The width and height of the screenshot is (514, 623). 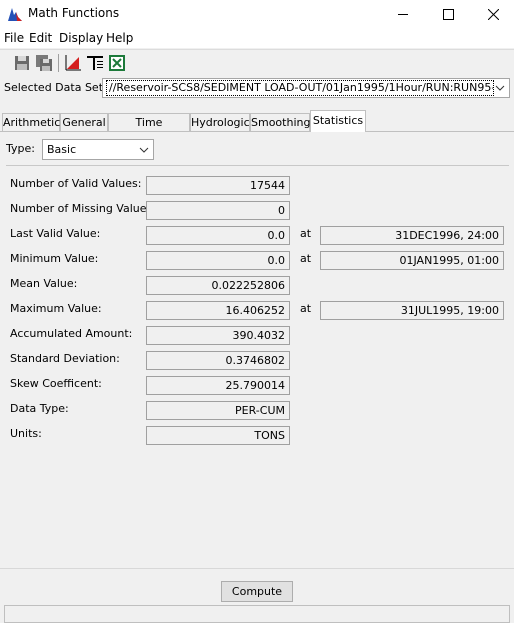 What do you see at coordinates (81, 38) in the screenshot?
I see `menu-display: Display` at bounding box center [81, 38].